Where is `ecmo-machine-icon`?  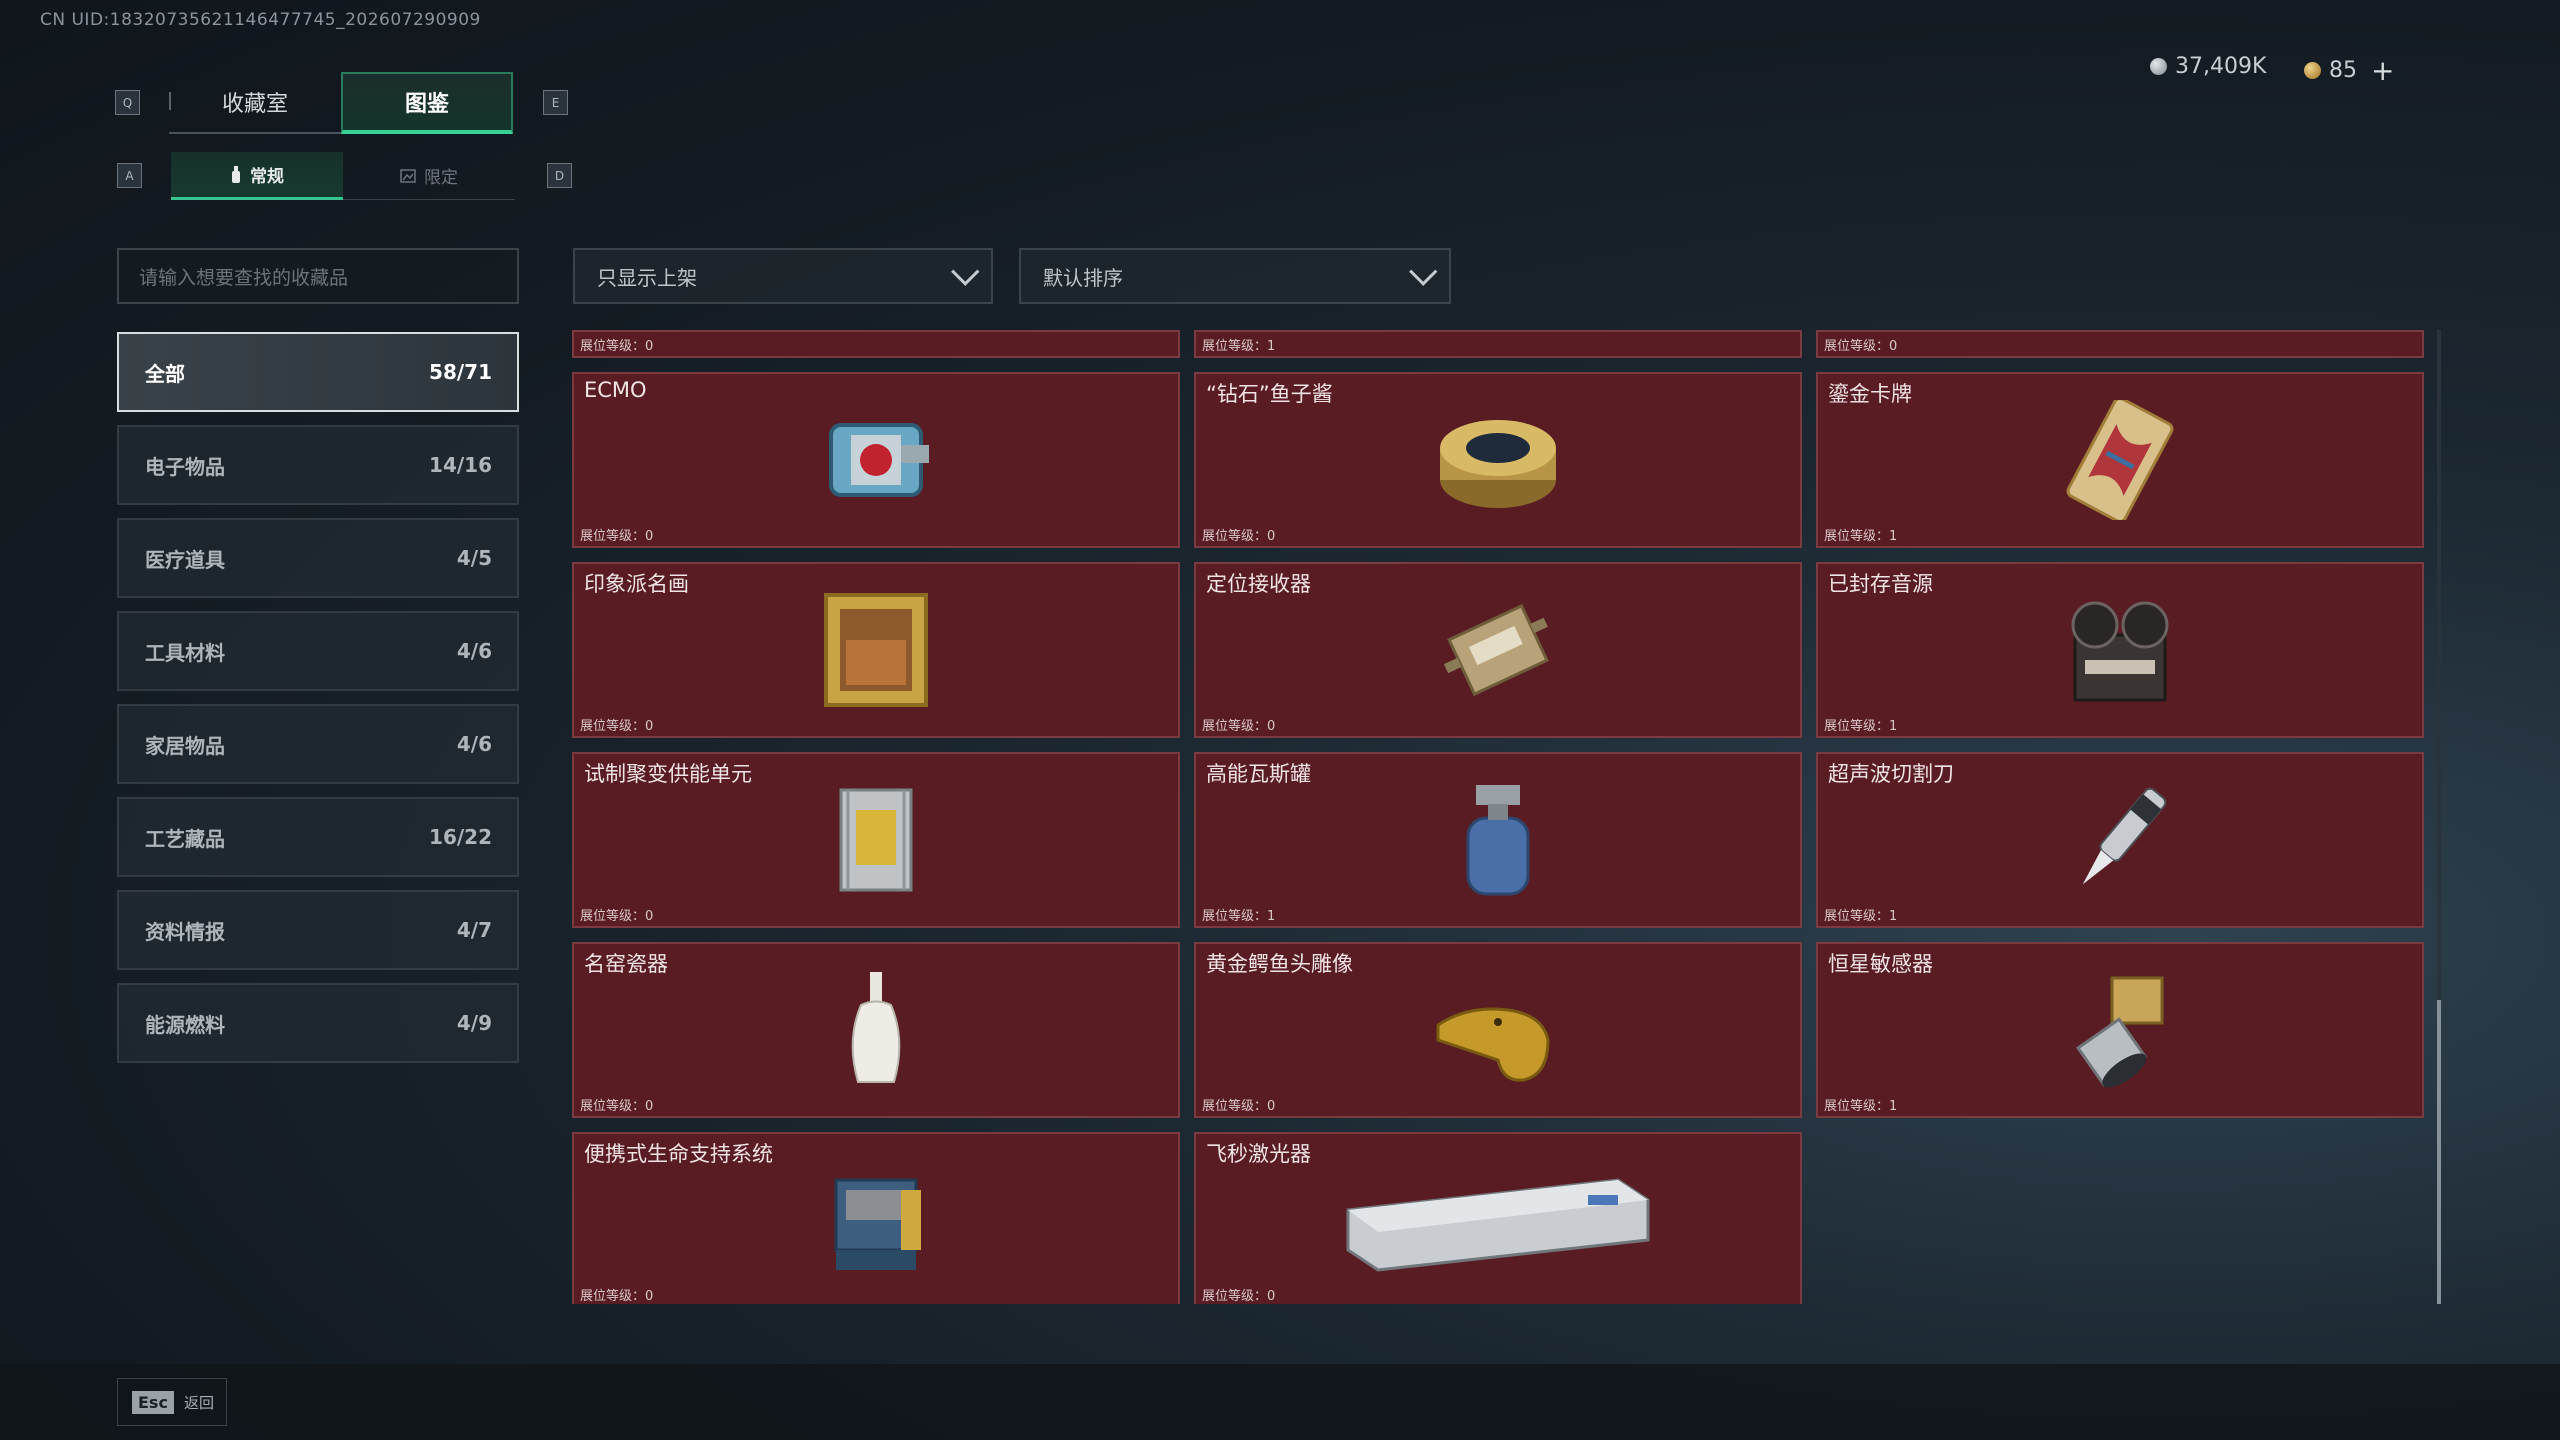
ecmo-machine-icon is located at coordinates (876, 460).